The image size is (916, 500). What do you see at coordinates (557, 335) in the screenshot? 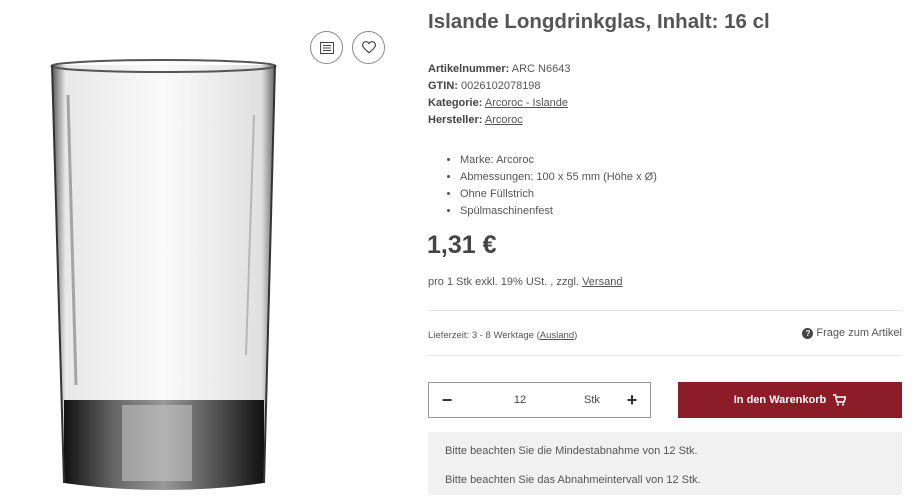
I see `abroad-link: Ausland` at bounding box center [557, 335].